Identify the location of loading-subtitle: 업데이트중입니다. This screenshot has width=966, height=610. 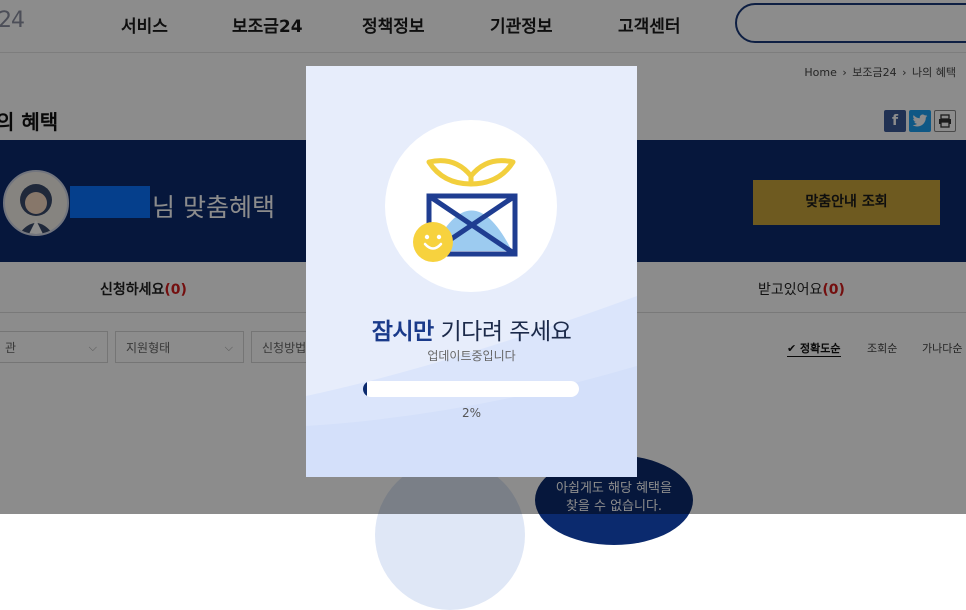
(471, 356).